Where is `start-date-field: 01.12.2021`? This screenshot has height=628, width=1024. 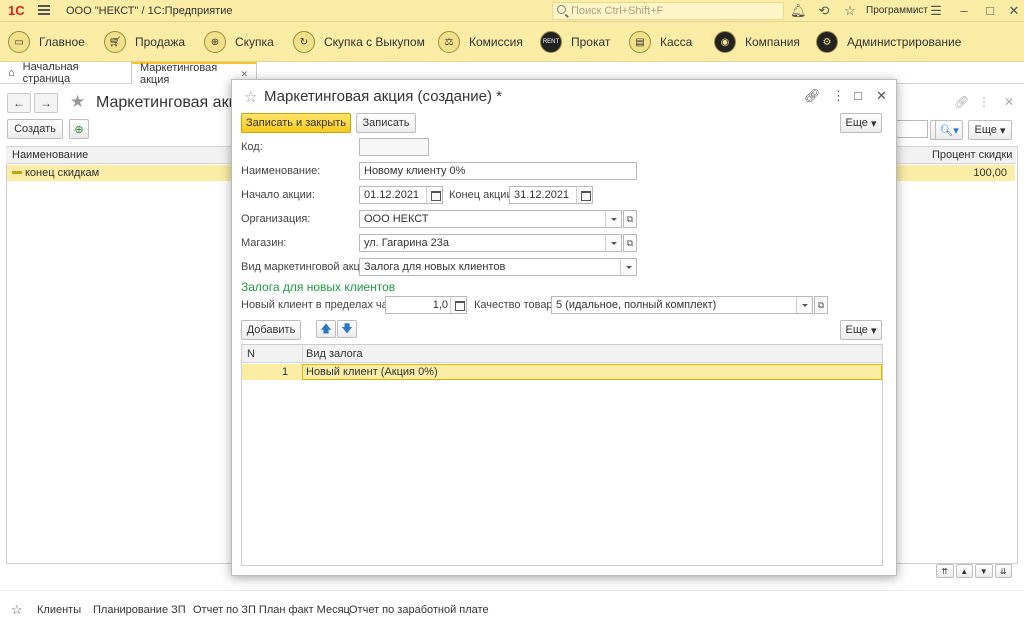
start-date-field: 01.12.2021 is located at coordinates (401, 195).